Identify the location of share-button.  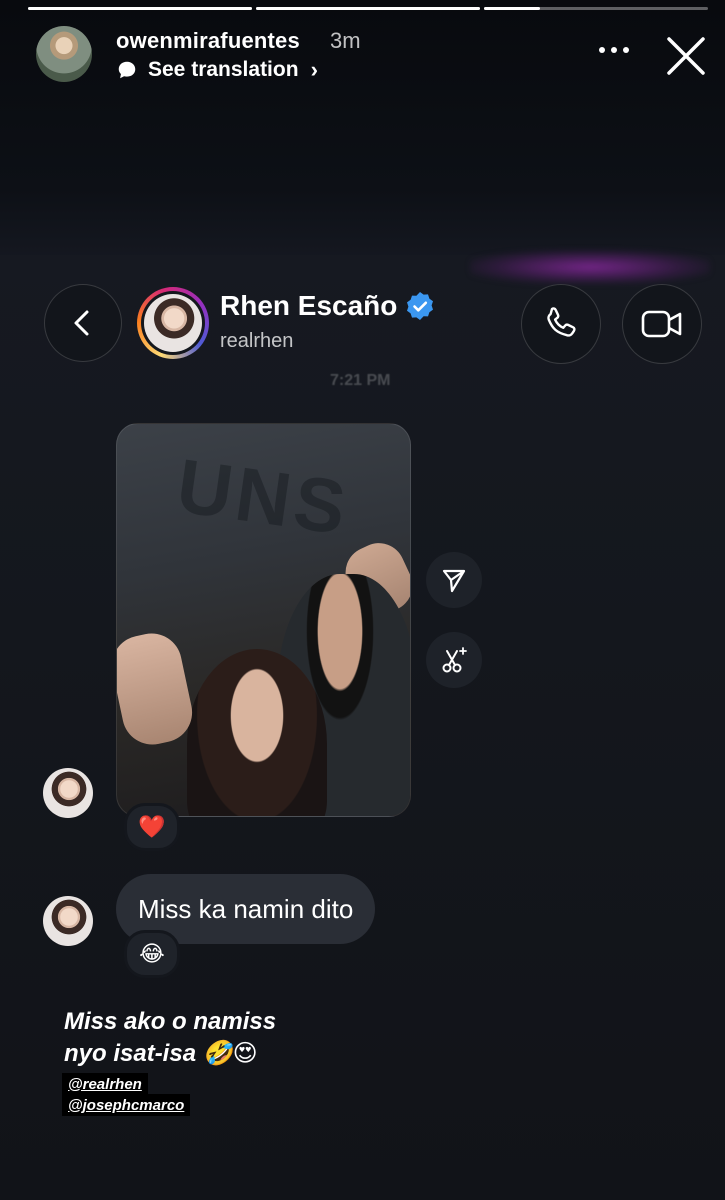
(454, 580).